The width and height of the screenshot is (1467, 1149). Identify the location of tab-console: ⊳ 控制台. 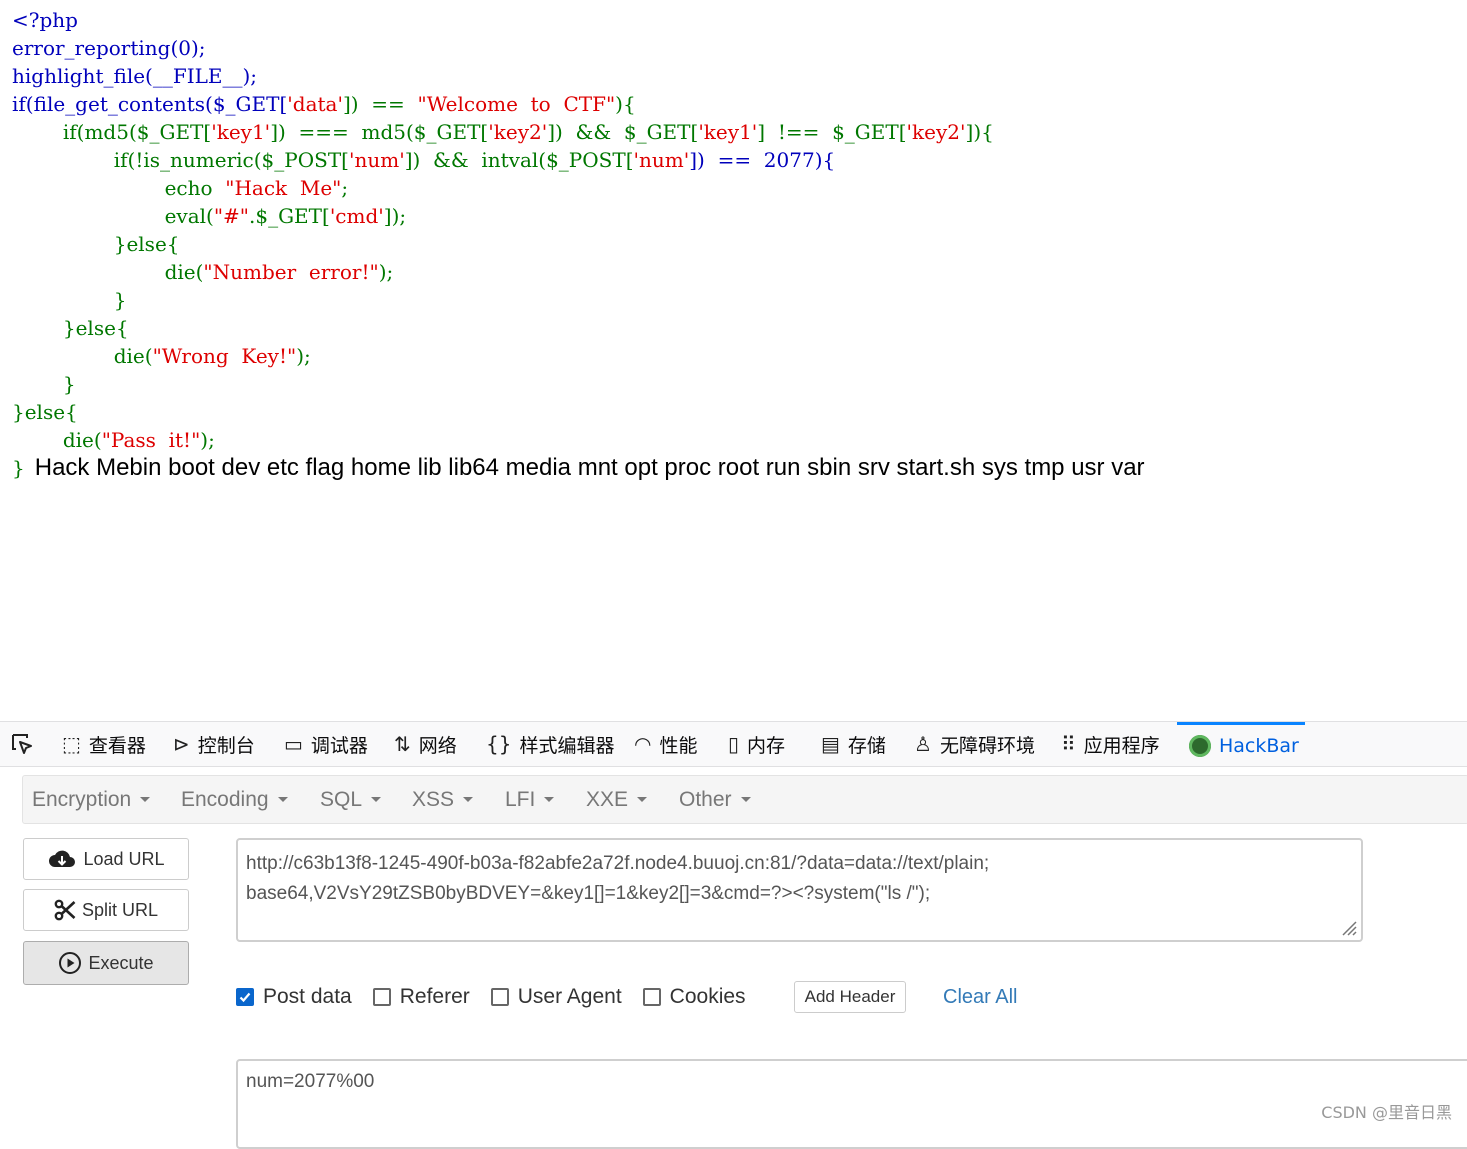
(214, 744).